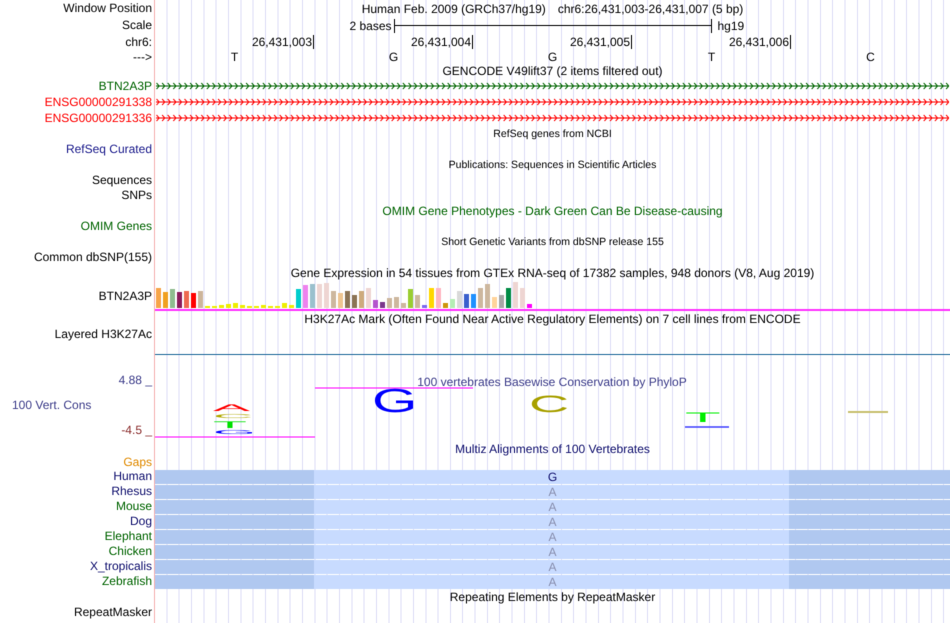 This screenshot has height=623, width=950. I want to click on alignment-base: G, so click(553, 477).